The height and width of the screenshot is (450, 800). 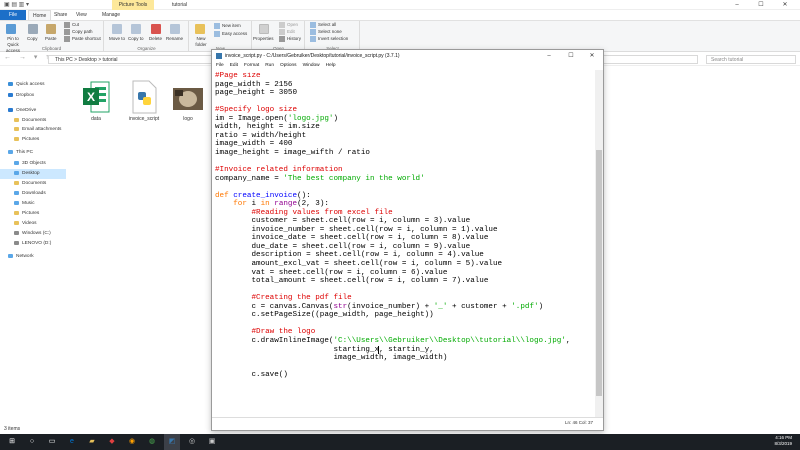 What do you see at coordinates (33, 194) in the screenshot?
I see `sidebar-item: Downloads` at bounding box center [33, 194].